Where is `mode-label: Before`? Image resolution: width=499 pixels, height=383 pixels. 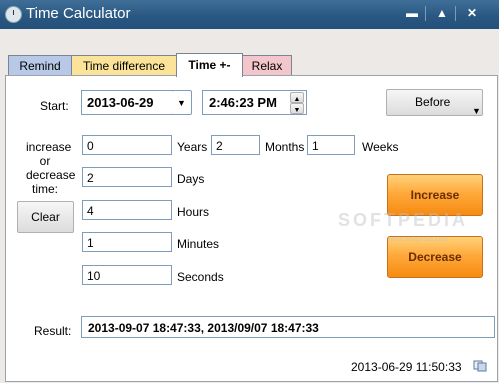
mode-label: Before is located at coordinates (433, 102).